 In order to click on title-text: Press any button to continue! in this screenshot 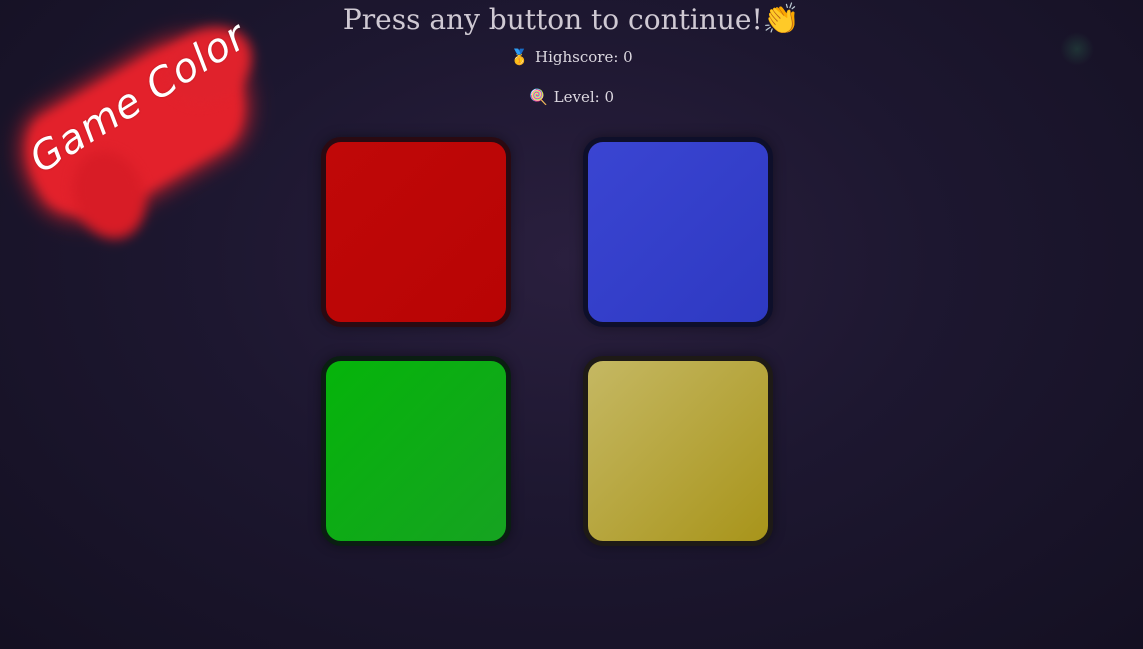, I will do `click(552, 19)`.